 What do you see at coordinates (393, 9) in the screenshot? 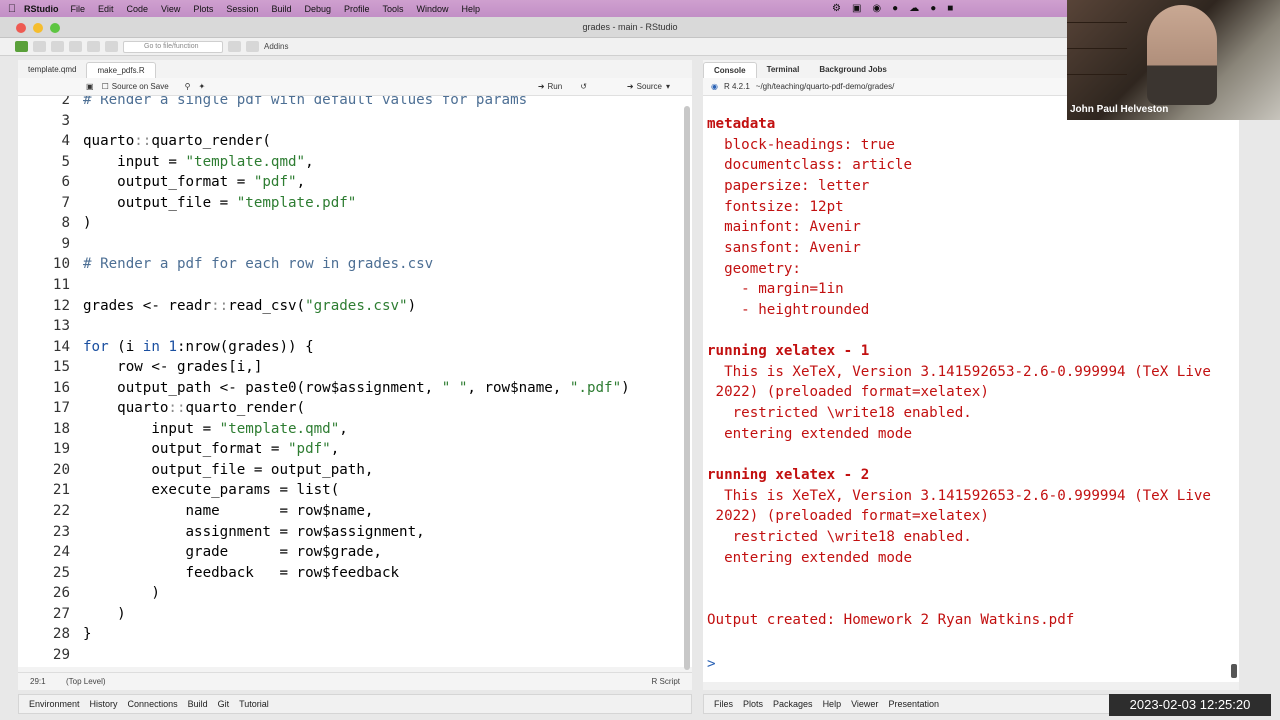
I see `menu-tools: Tools` at bounding box center [393, 9].